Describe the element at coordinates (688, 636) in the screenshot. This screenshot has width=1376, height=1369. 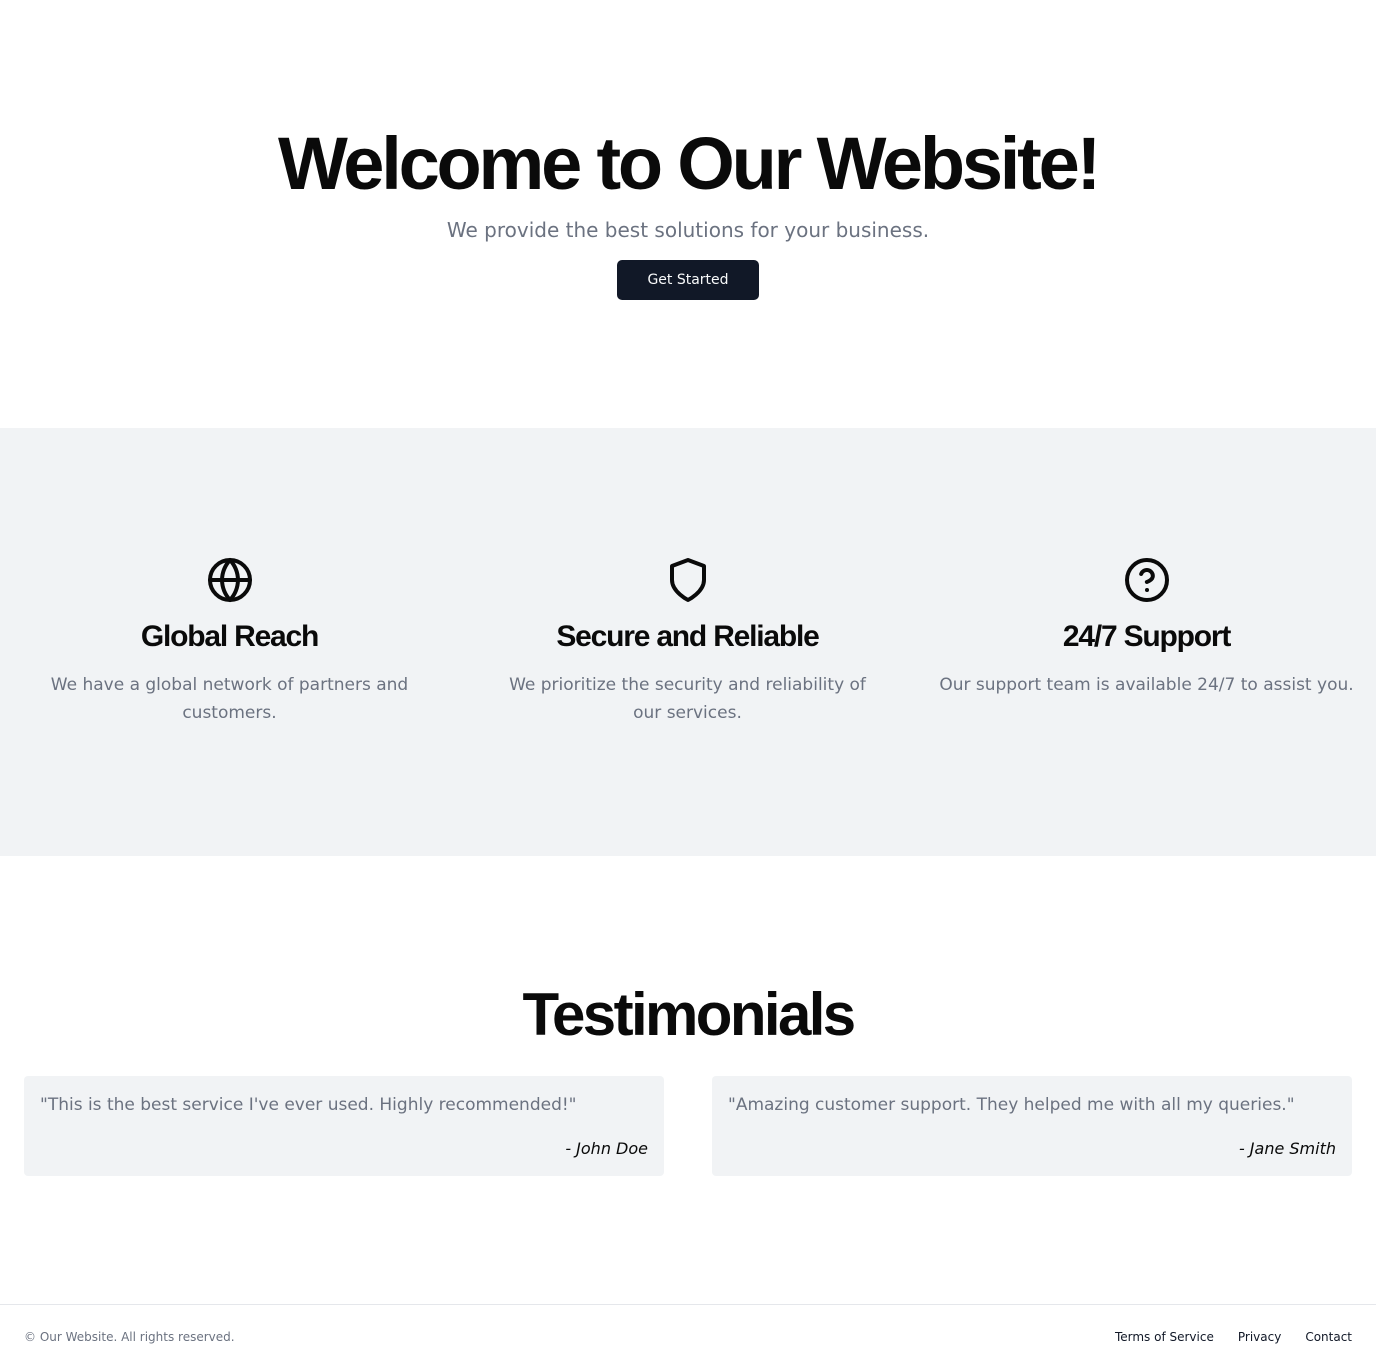
I see `feature-title: Secure and Reliable` at that location.